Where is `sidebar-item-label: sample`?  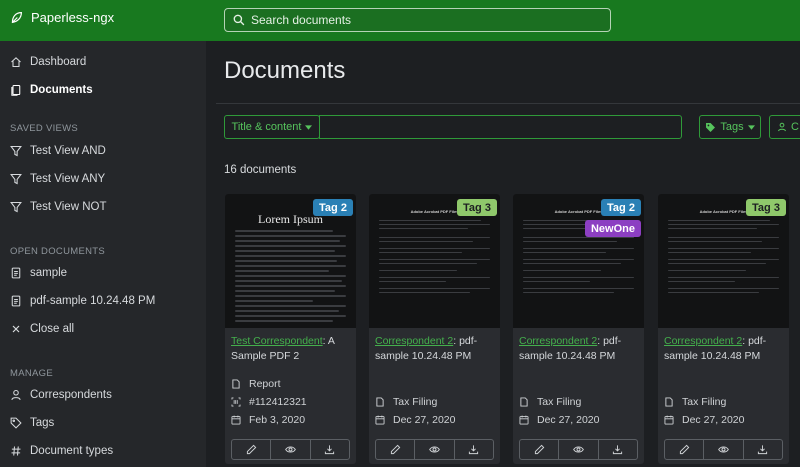
sidebar-item-label: sample is located at coordinates (49, 273).